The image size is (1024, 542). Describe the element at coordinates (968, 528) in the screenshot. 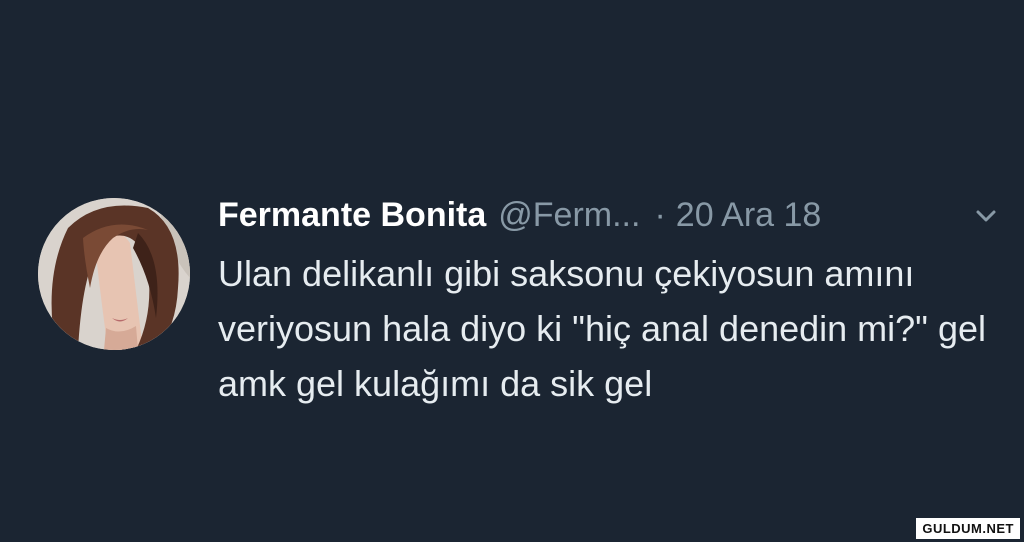

I see `watermark: GULDUM.NET` at that location.